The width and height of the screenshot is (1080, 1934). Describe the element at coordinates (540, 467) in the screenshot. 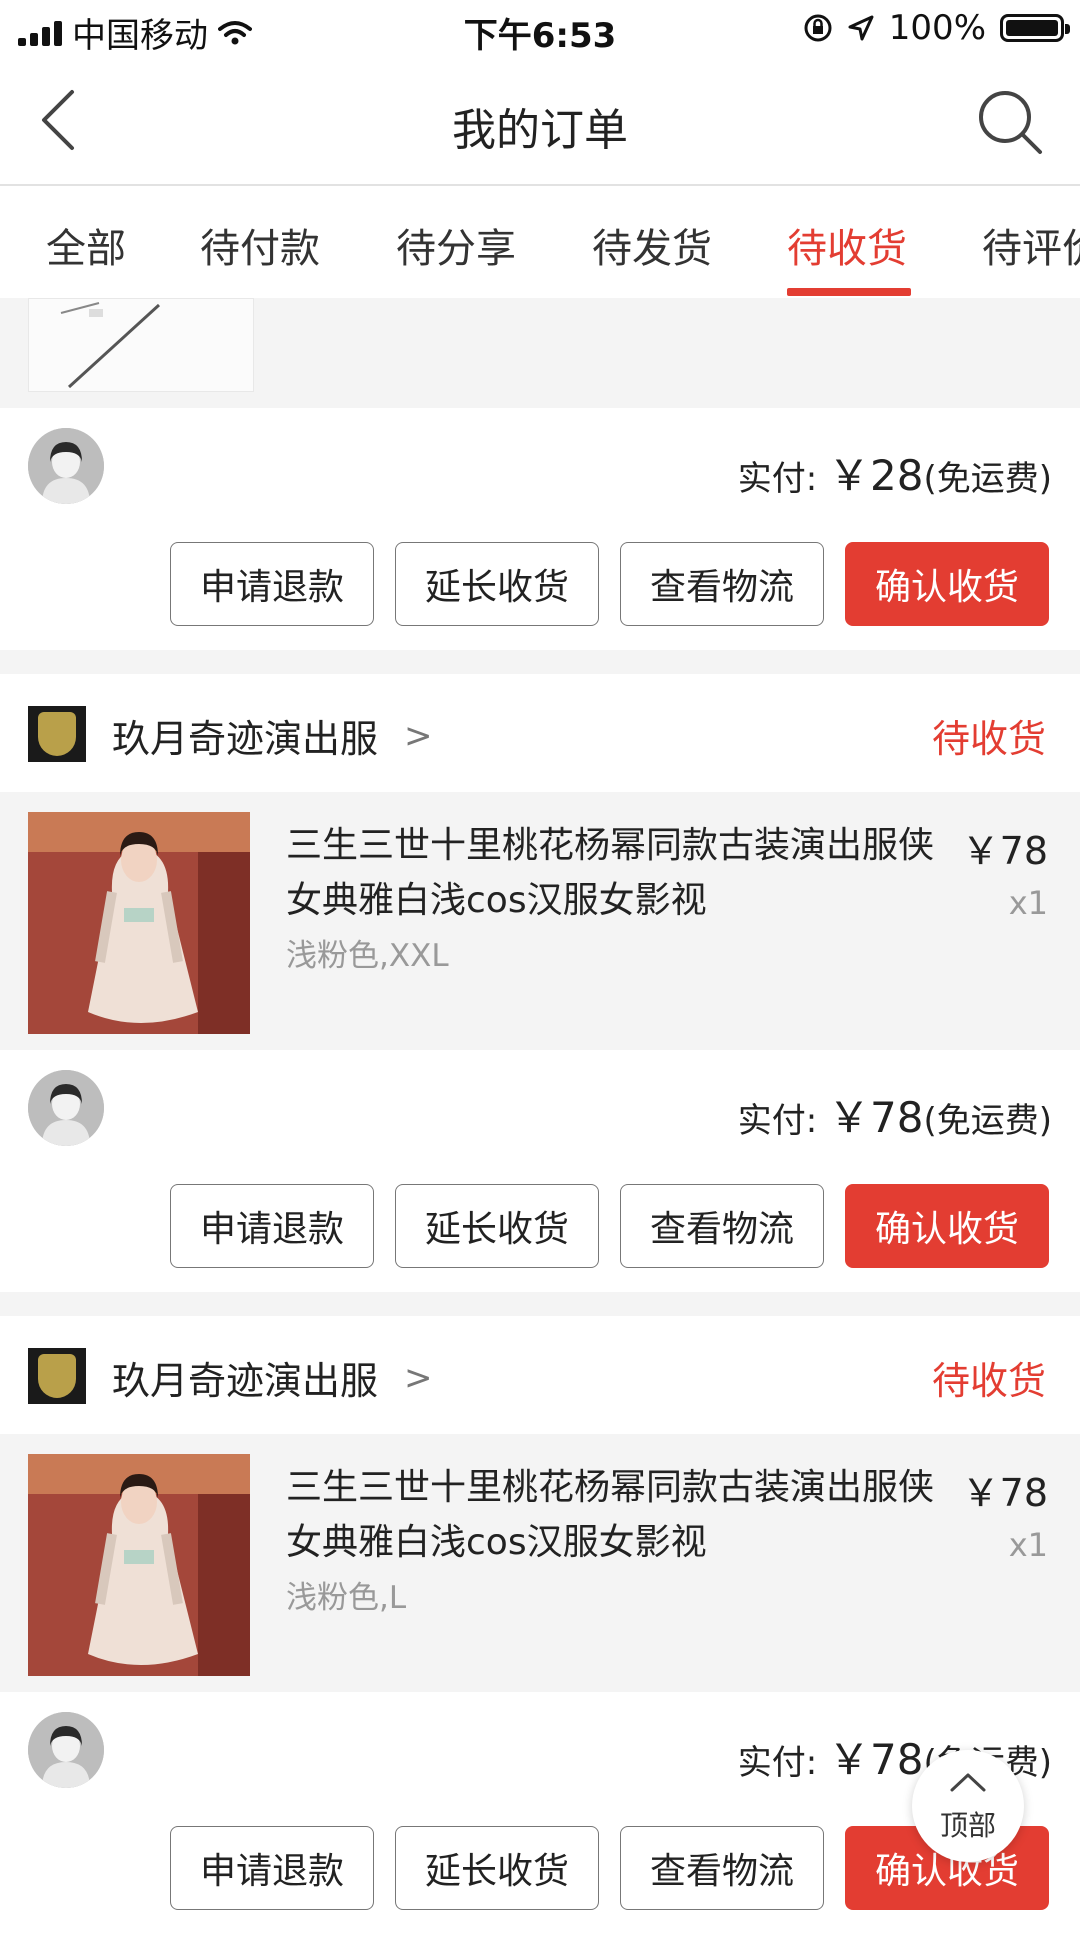

I see `order-summary: 实付: ￥28(免运费)` at that location.